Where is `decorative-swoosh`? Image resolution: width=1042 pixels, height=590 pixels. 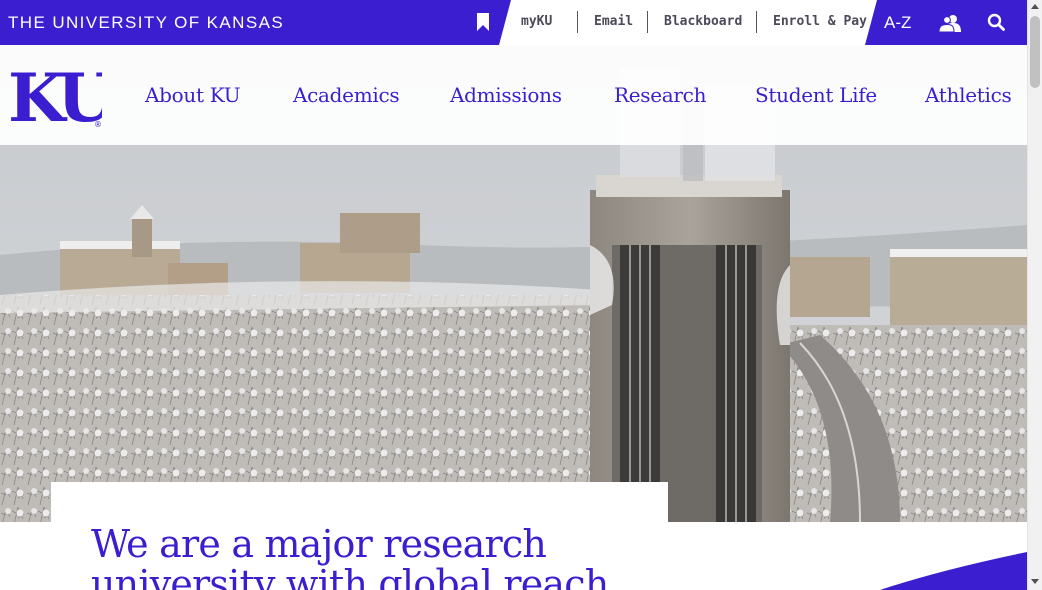 decorative-swoosh is located at coordinates (953, 571).